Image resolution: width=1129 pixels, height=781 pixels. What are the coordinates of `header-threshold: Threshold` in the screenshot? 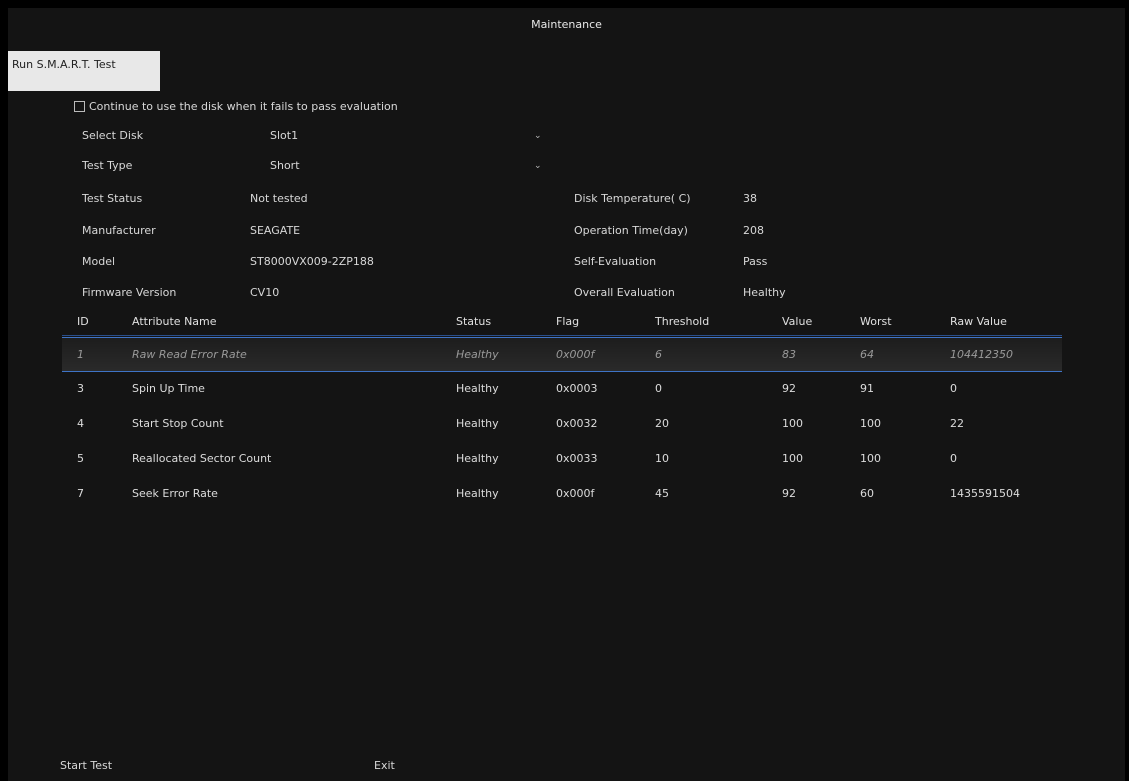 It's located at (682, 321).